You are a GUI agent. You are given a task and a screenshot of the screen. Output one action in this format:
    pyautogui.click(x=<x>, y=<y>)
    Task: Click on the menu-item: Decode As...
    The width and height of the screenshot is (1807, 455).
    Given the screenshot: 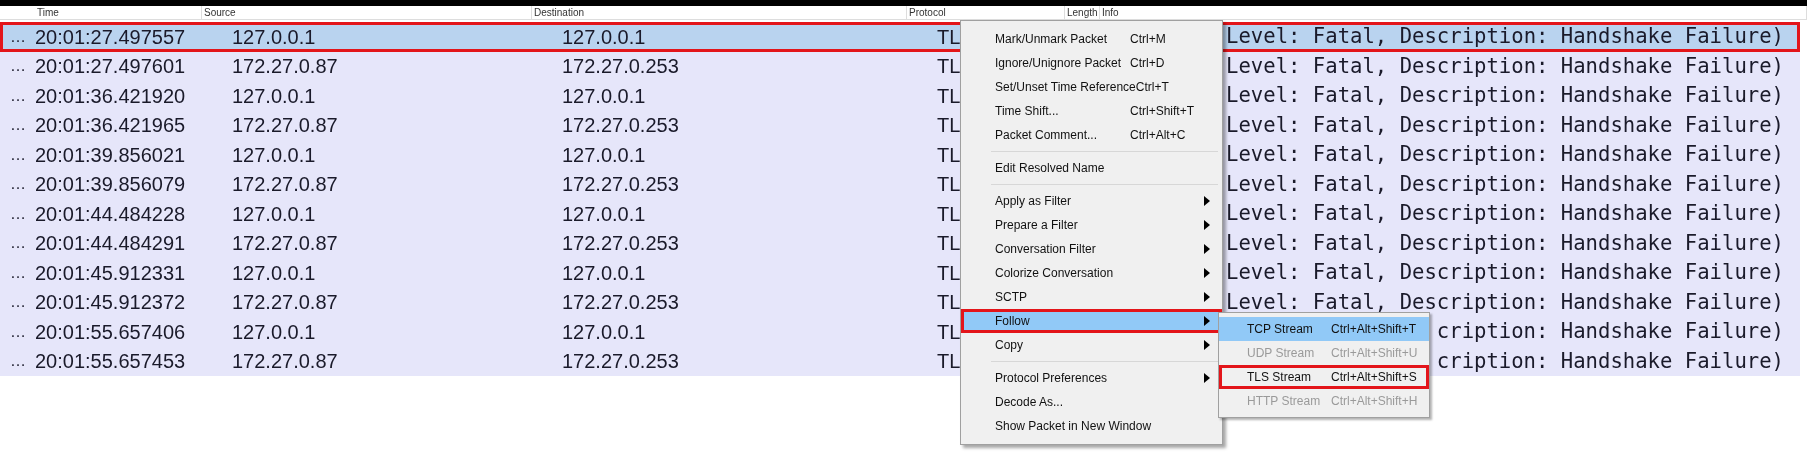 What is the action you would take?
    pyautogui.click(x=1091, y=402)
    